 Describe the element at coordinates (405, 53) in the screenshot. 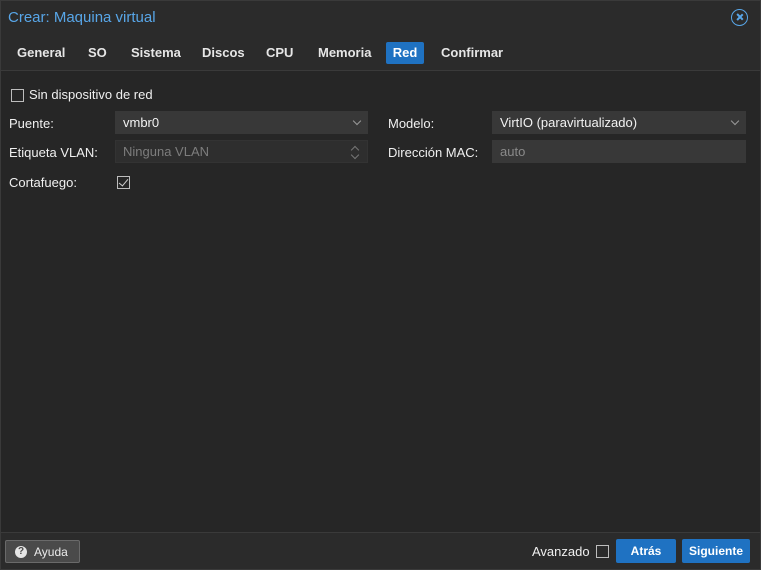

I see `tab-red: Red` at that location.